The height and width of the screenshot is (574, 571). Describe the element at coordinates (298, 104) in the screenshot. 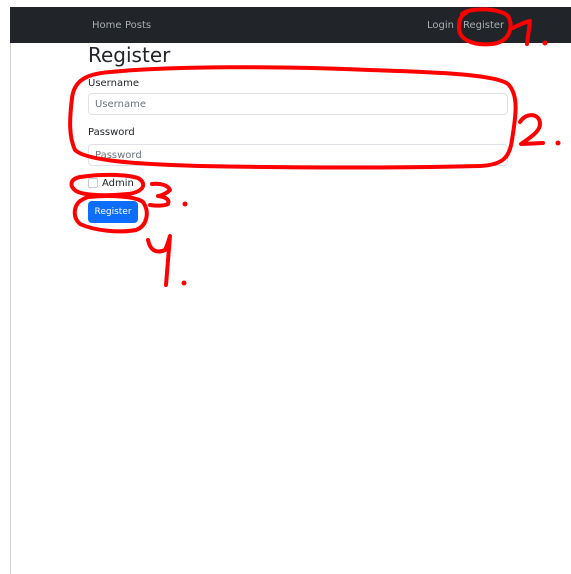

I see `username-input` at that location.